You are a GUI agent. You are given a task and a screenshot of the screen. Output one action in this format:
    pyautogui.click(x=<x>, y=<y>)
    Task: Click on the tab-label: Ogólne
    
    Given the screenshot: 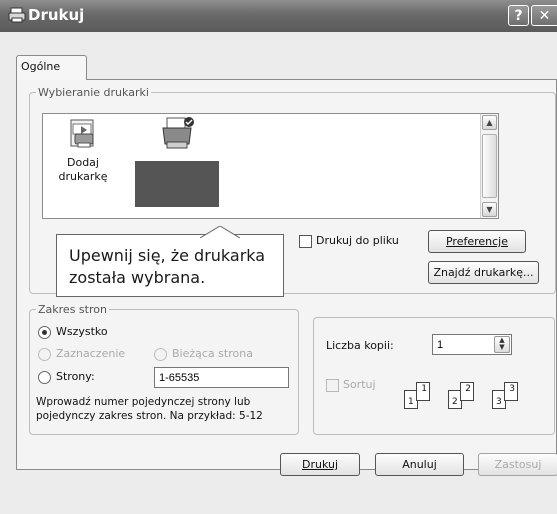 What is the action you would take?
    pyautogui.click(x=41, y=66)
    